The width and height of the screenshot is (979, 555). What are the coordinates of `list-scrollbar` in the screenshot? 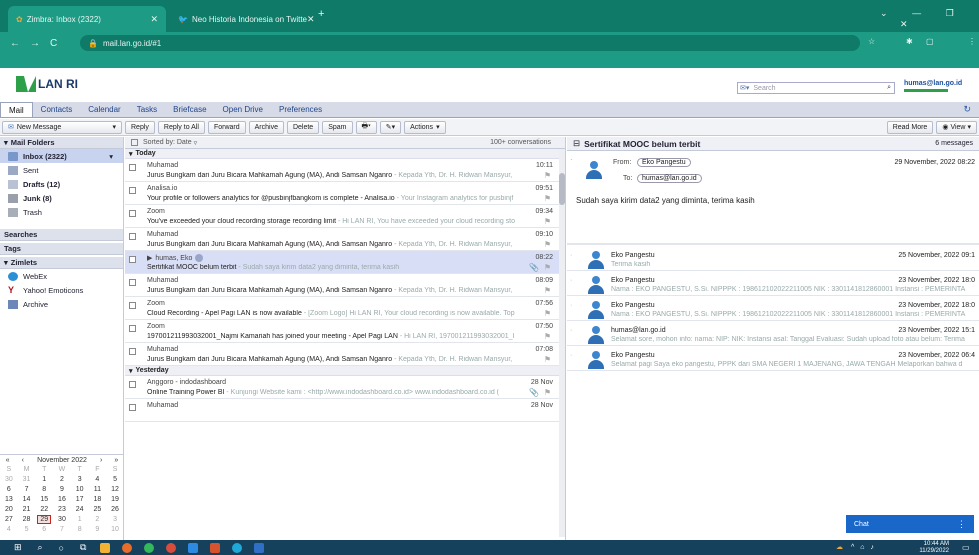 It's located at (562, 343).